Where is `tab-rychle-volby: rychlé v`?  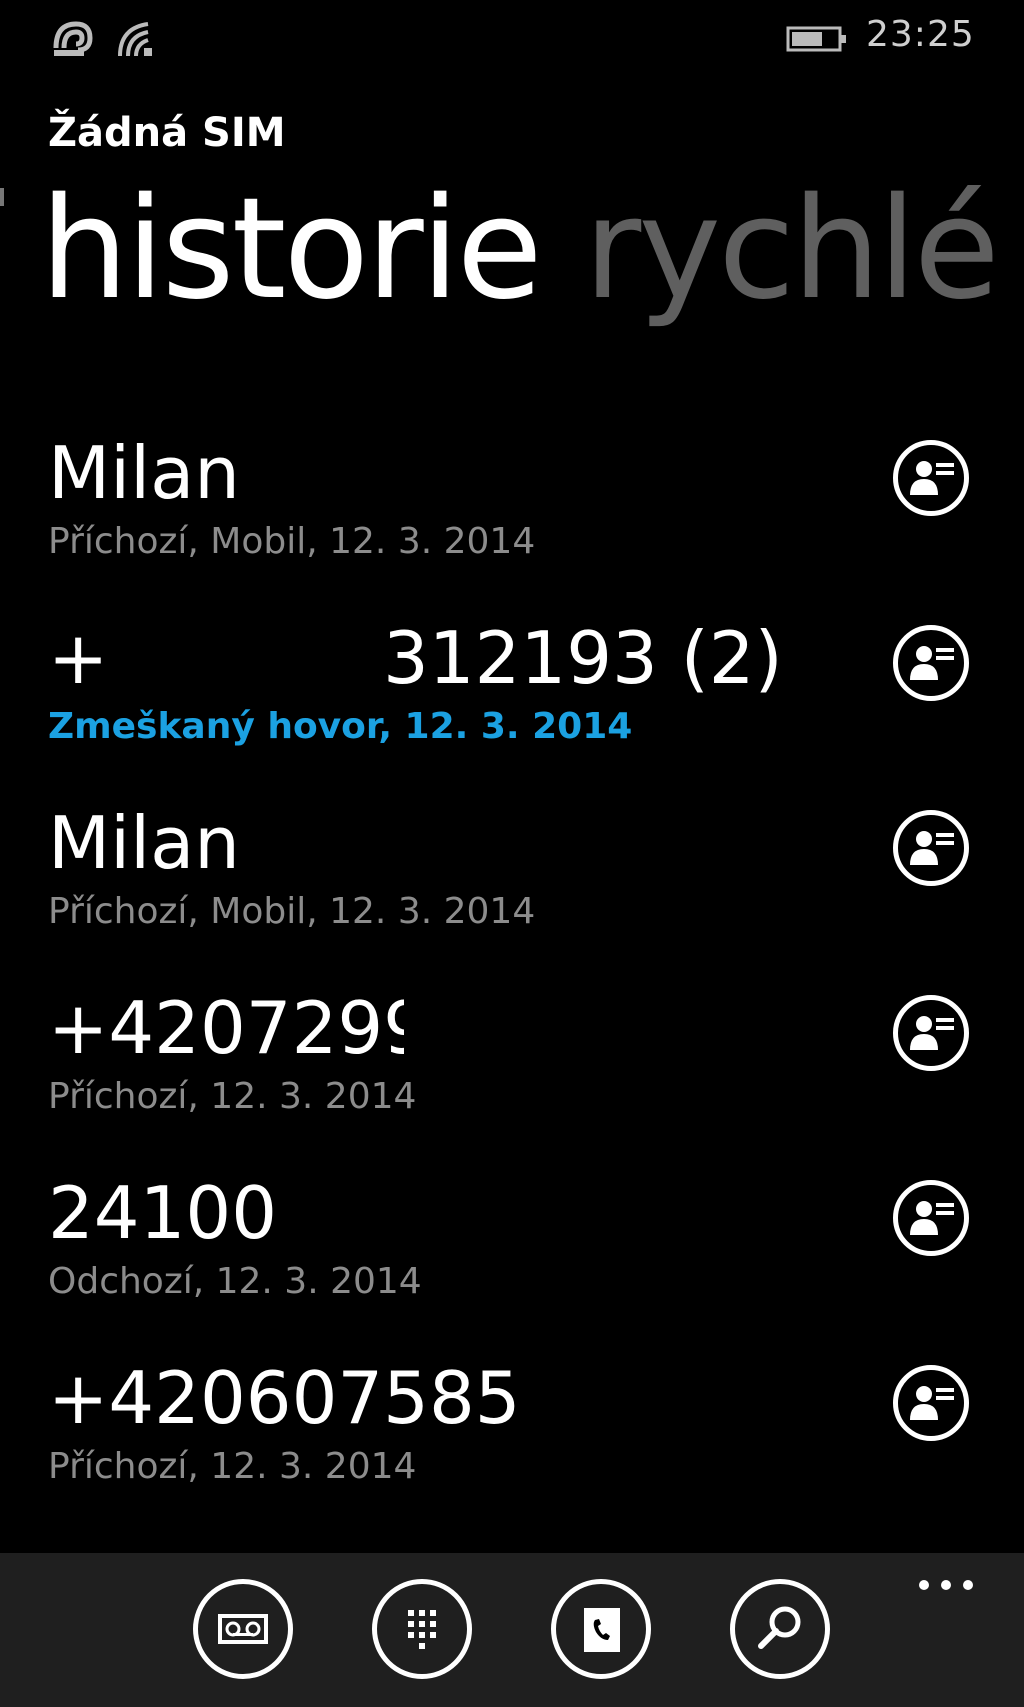
tab-rychle-volby: rychlé v is located at coordinates (804, 250).